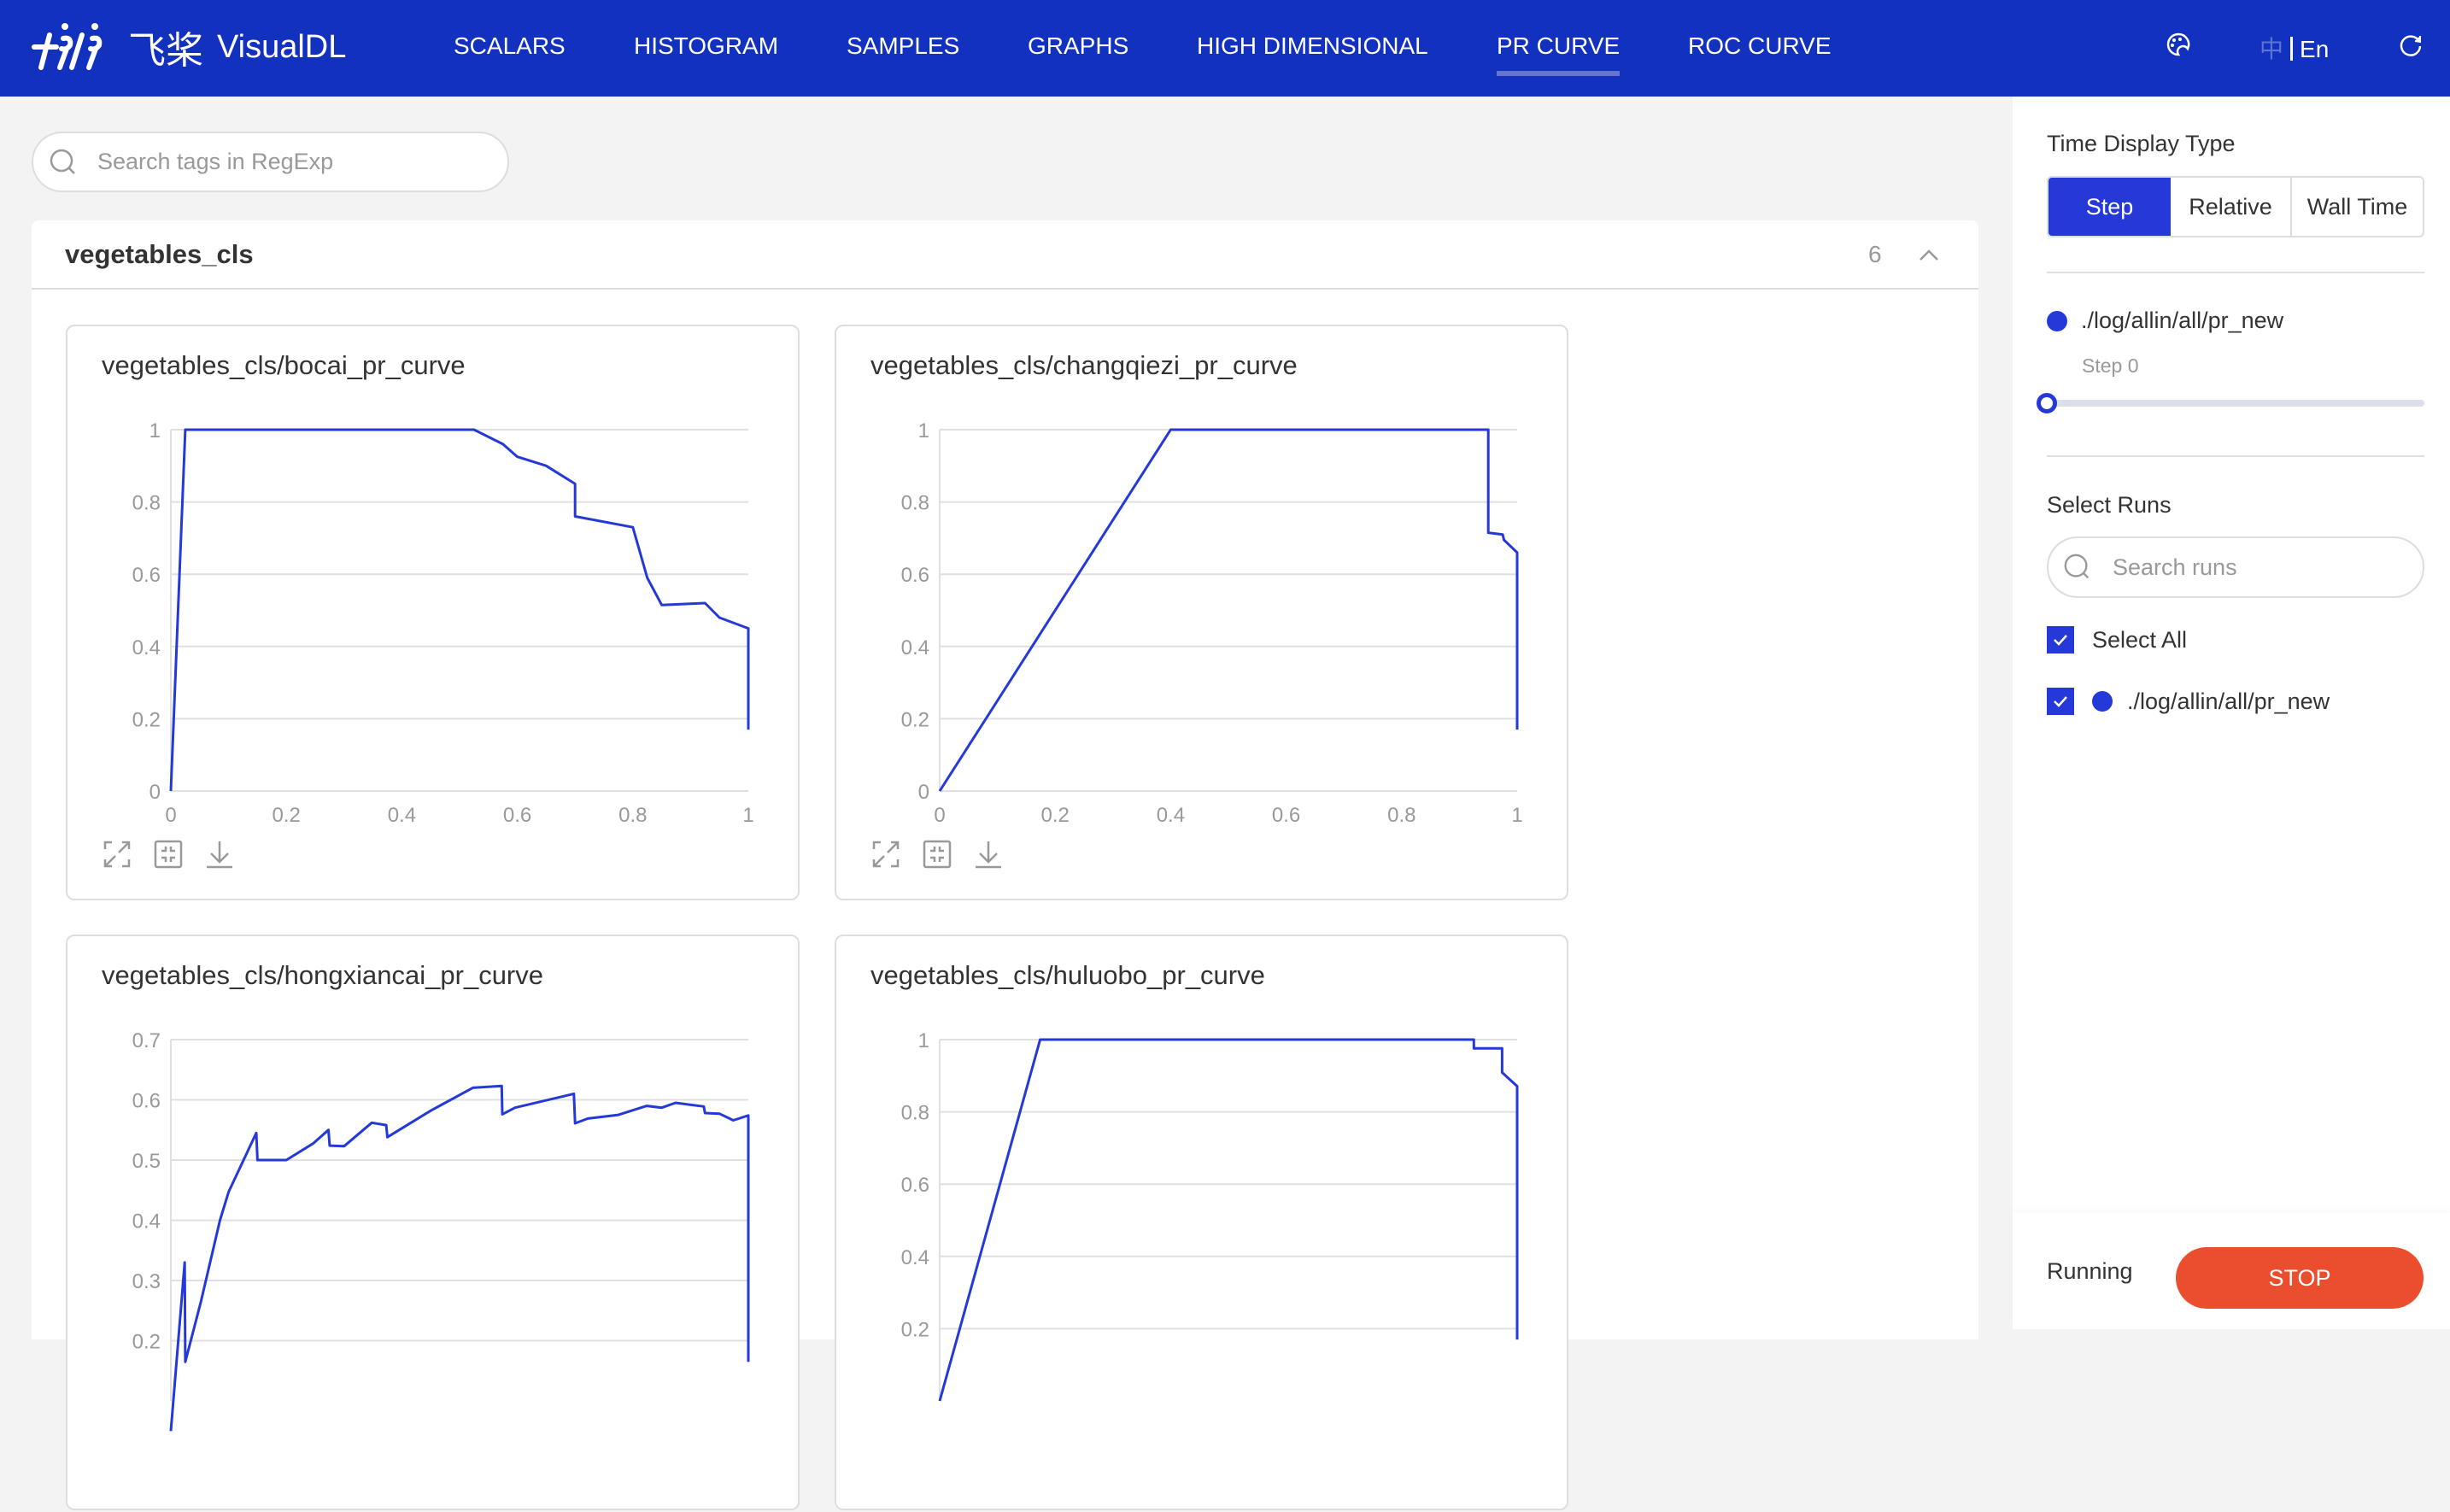  I want to click on x-tick-label: 0.2, so click(1055, 815).